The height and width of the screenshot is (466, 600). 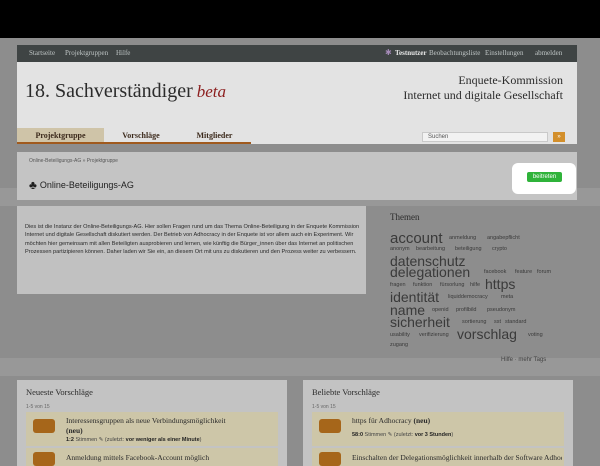 I want to click on vote-count: 1:2, so click(x=70, y=440).